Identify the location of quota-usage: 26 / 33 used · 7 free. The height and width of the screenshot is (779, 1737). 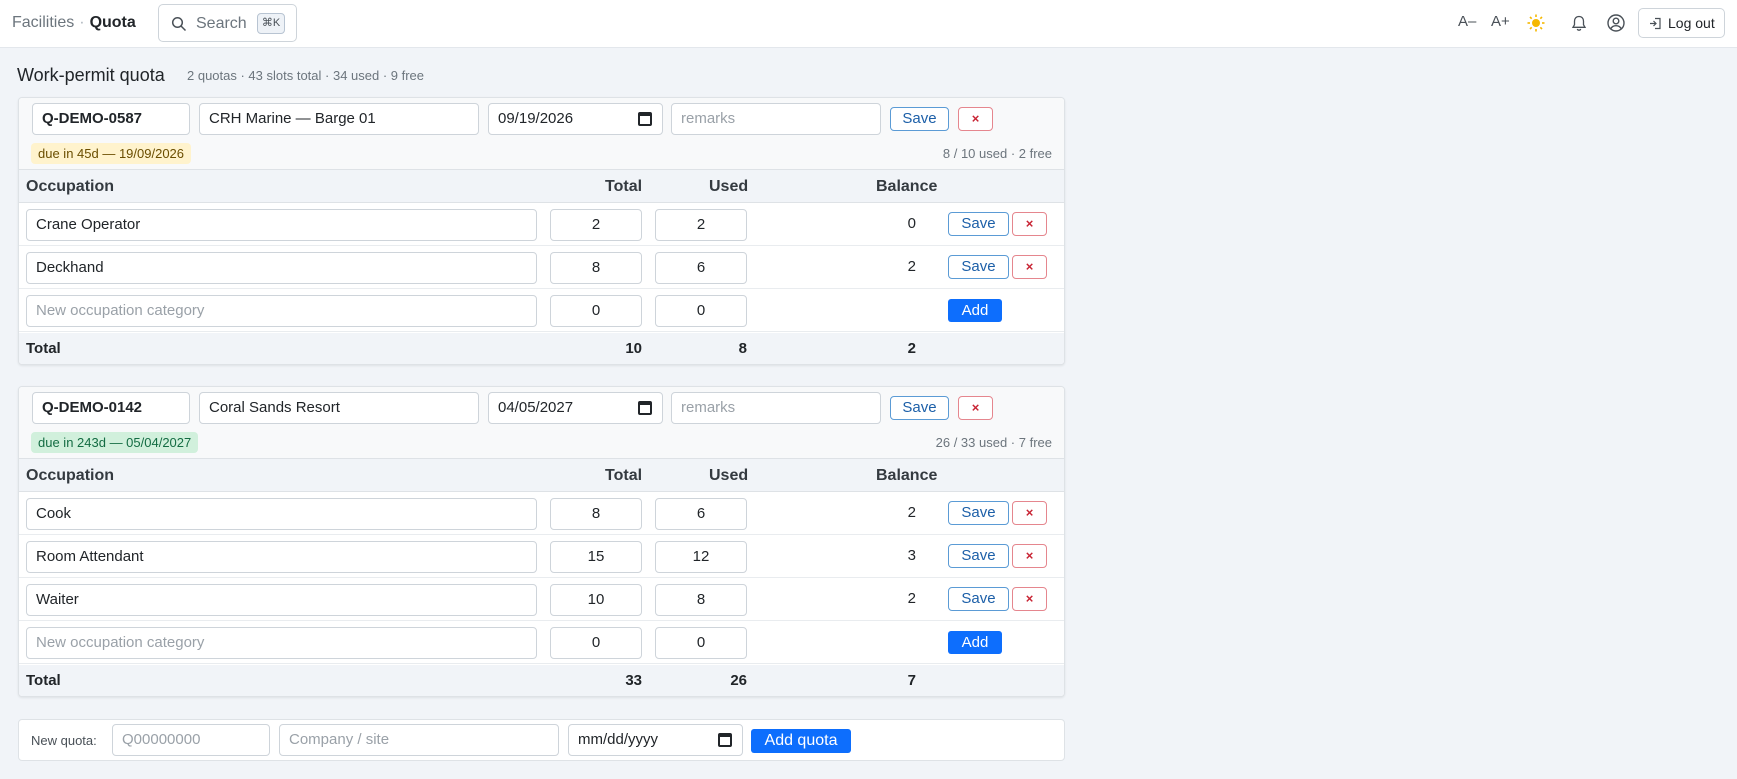
(993, 442).